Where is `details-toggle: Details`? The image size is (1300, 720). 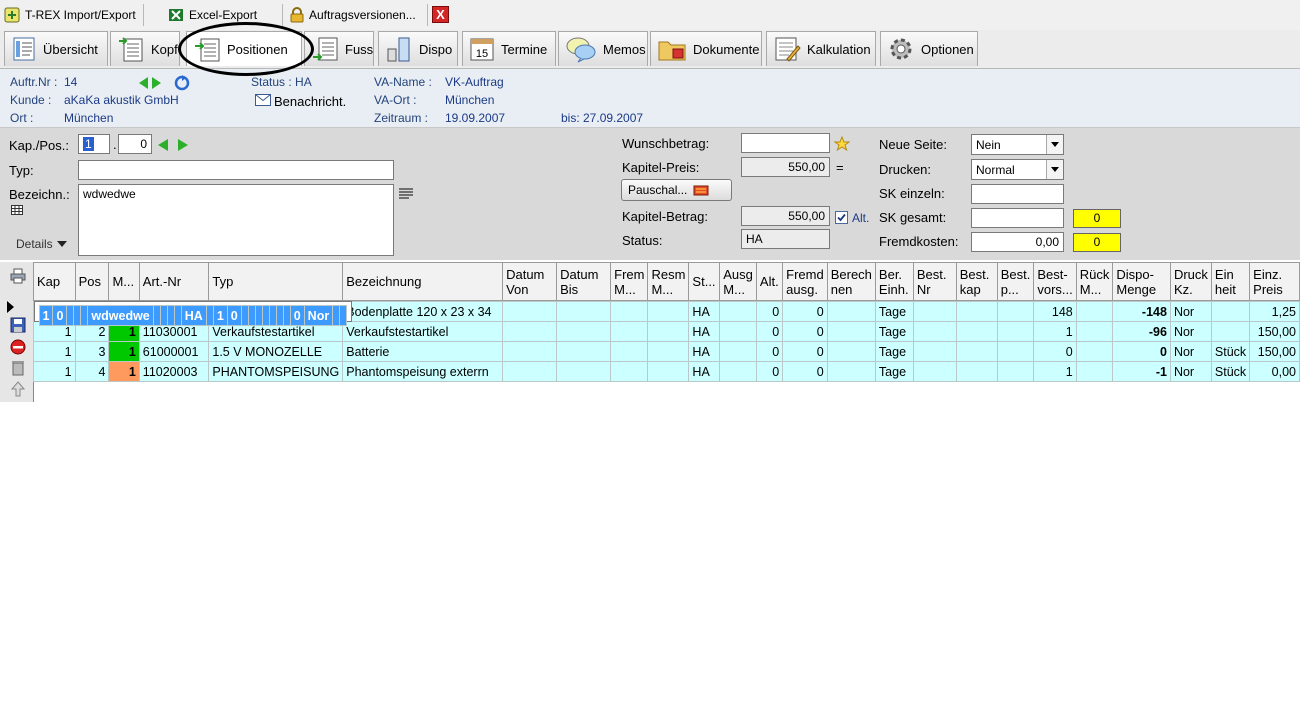
details-toggle: Details is located at coordinates (41, 244).